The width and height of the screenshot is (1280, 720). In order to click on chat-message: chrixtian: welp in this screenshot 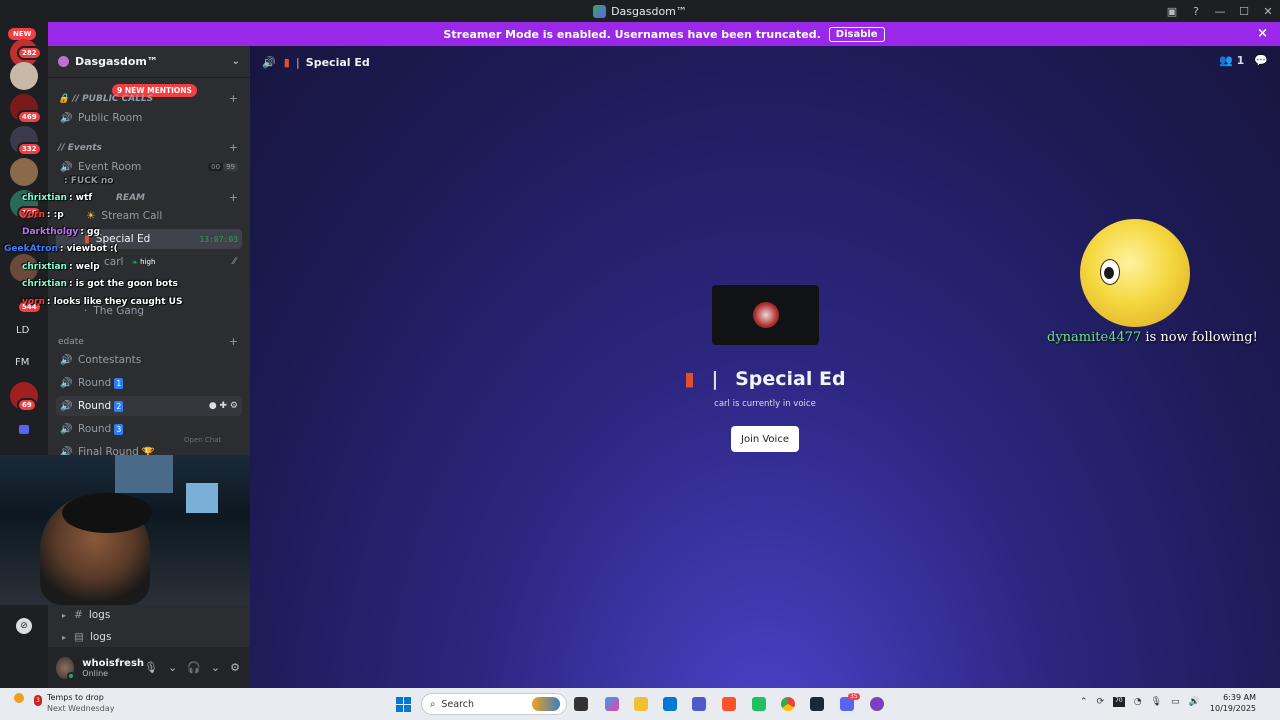, I will do `click(61, 267)`.